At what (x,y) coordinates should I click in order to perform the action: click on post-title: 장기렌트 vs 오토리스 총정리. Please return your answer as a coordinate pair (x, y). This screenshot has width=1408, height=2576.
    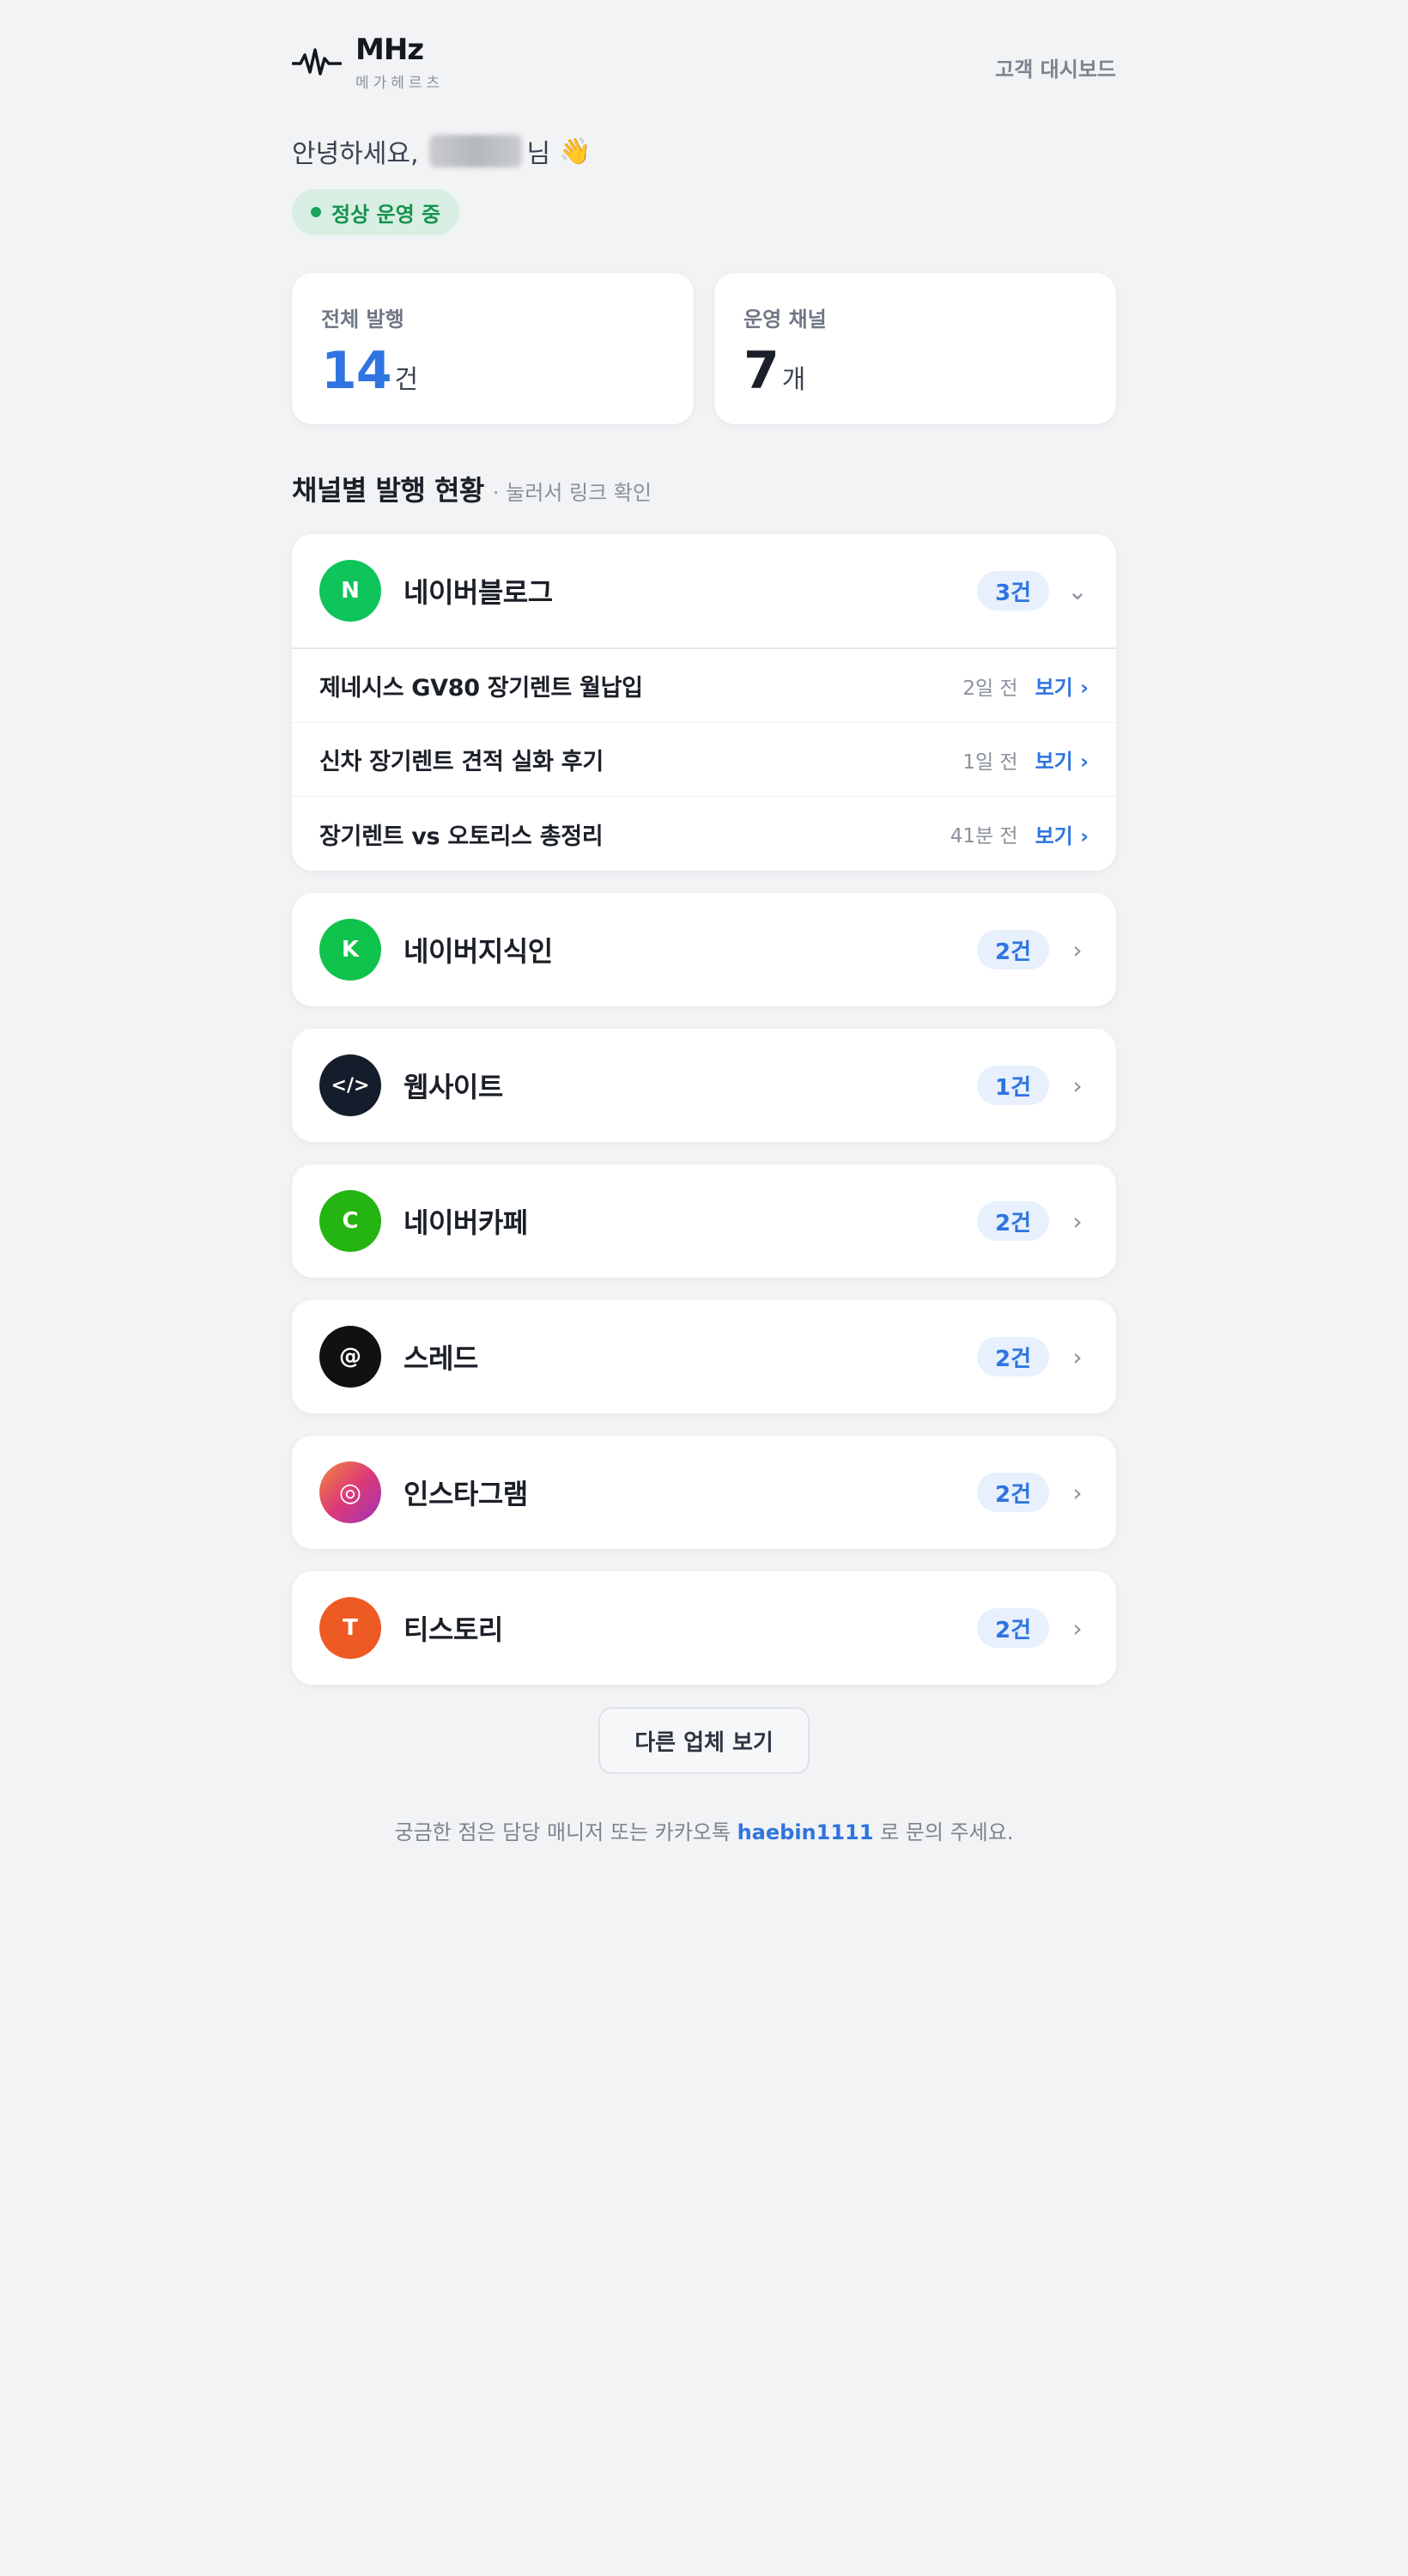
    Looking at the image, I should click on (461, 836).